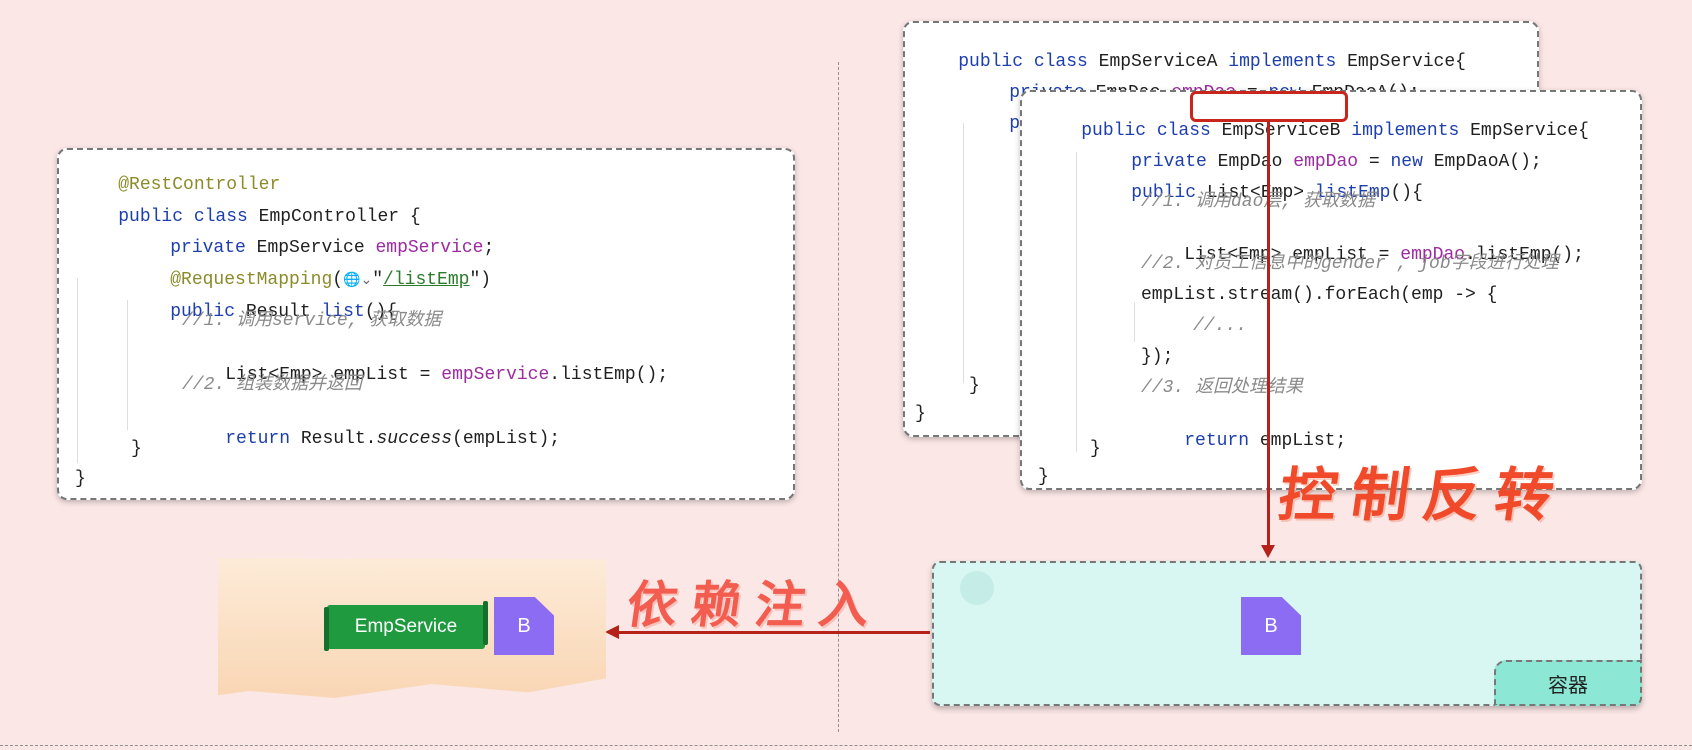 This screenshot has height=750, width=1692. Describe the element at coordinates (1319, 295) in the screenshot. I see `code-line: empList.stream().forEach(emp -> {` at that location.